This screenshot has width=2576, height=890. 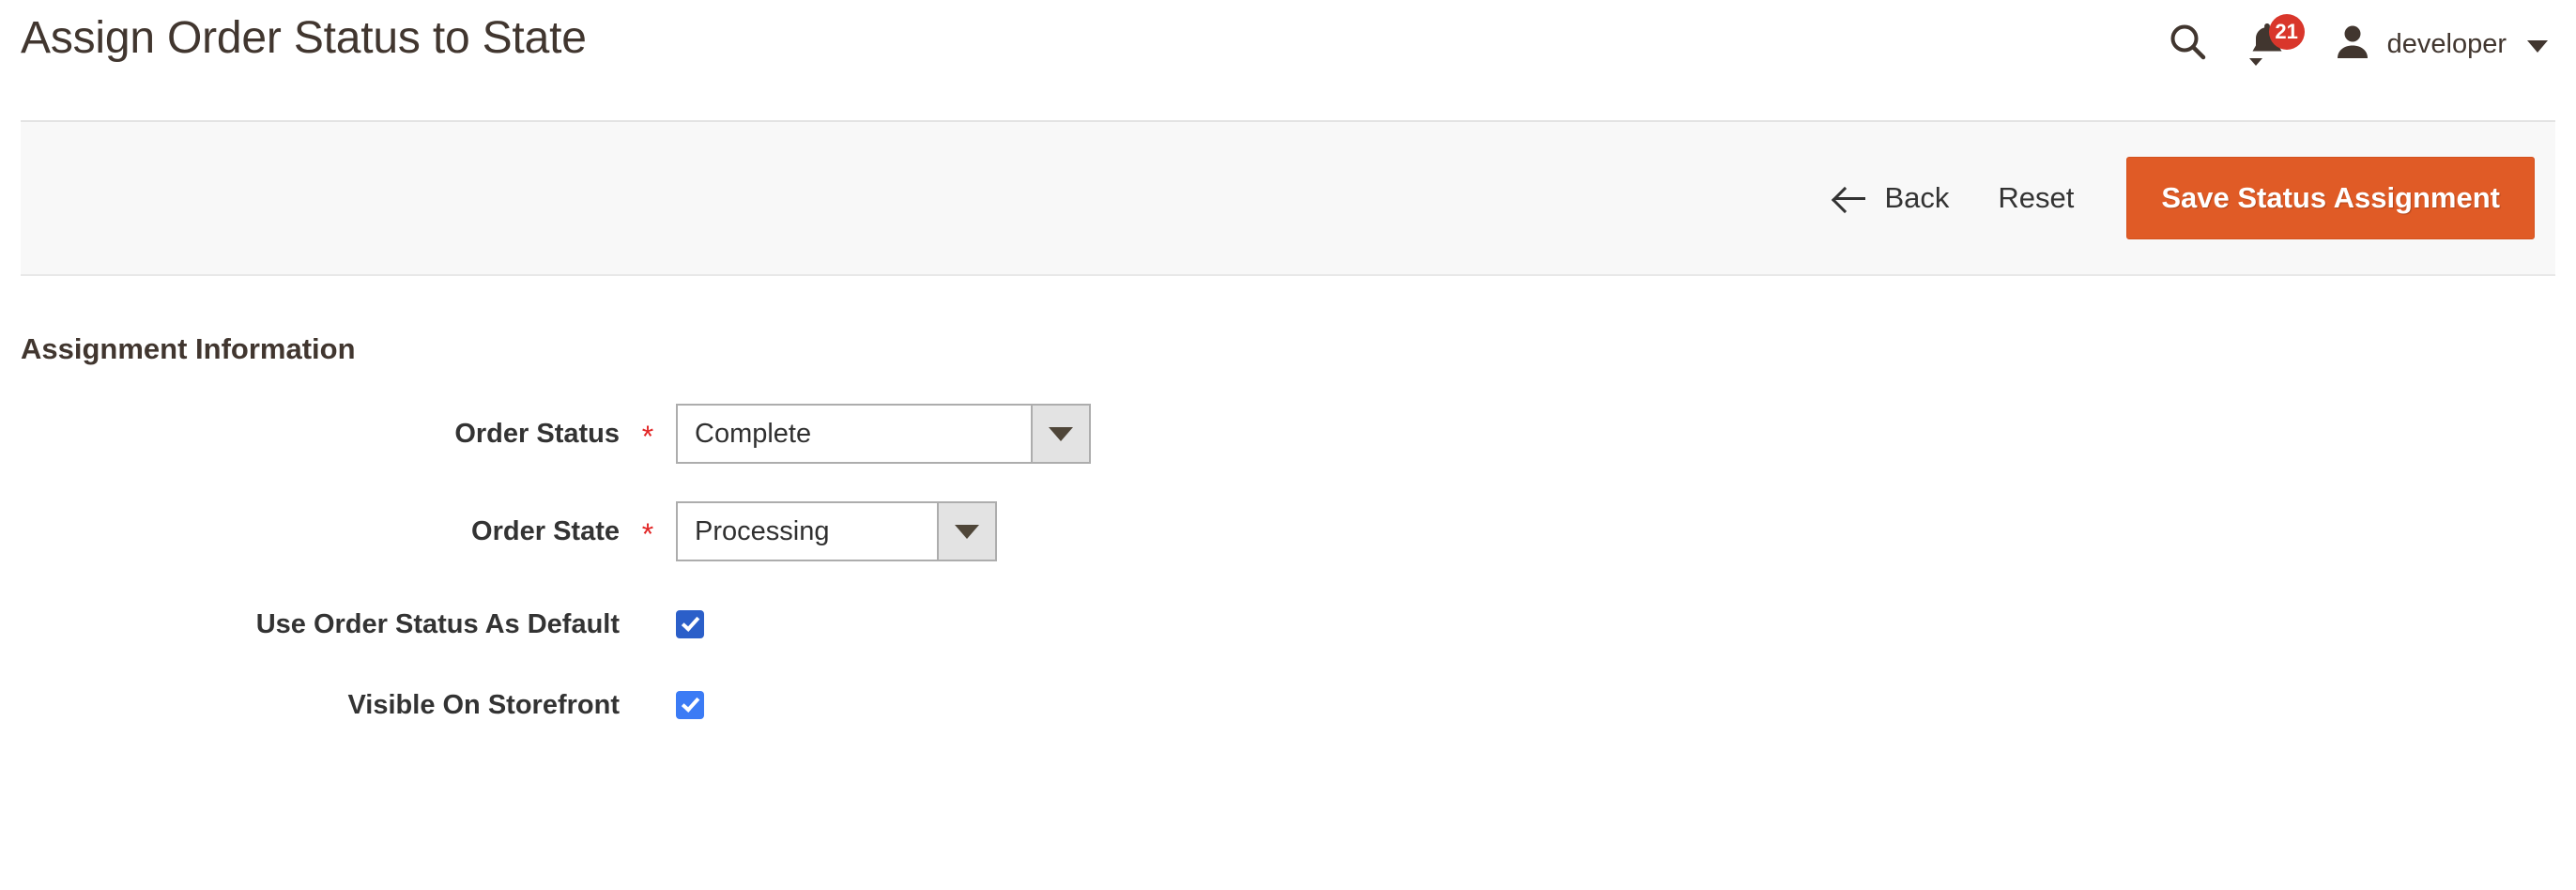 I want to click on order-state-dropdown-button, so click(x=966, y=531).